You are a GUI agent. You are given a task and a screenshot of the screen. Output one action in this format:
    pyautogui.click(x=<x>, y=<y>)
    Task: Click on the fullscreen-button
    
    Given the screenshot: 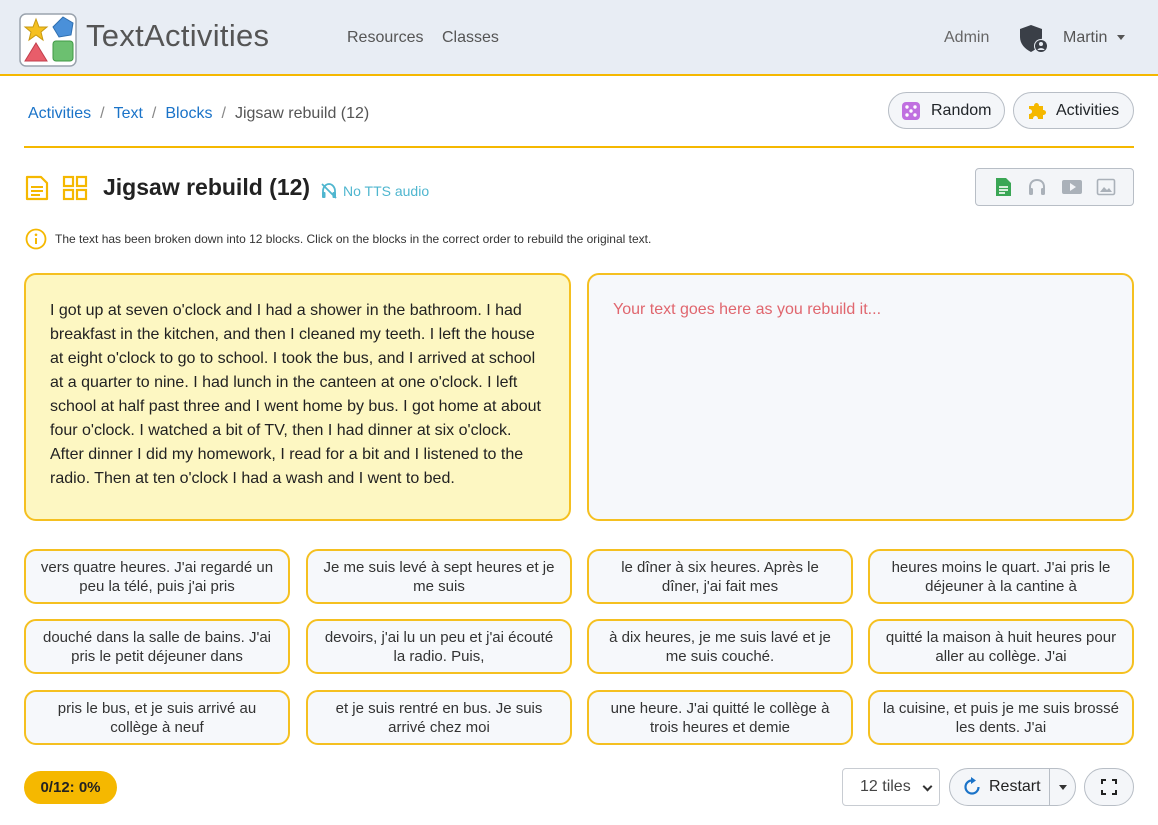 What is the action you would take?
    pyautogui.click(x=1109, y=787)
    